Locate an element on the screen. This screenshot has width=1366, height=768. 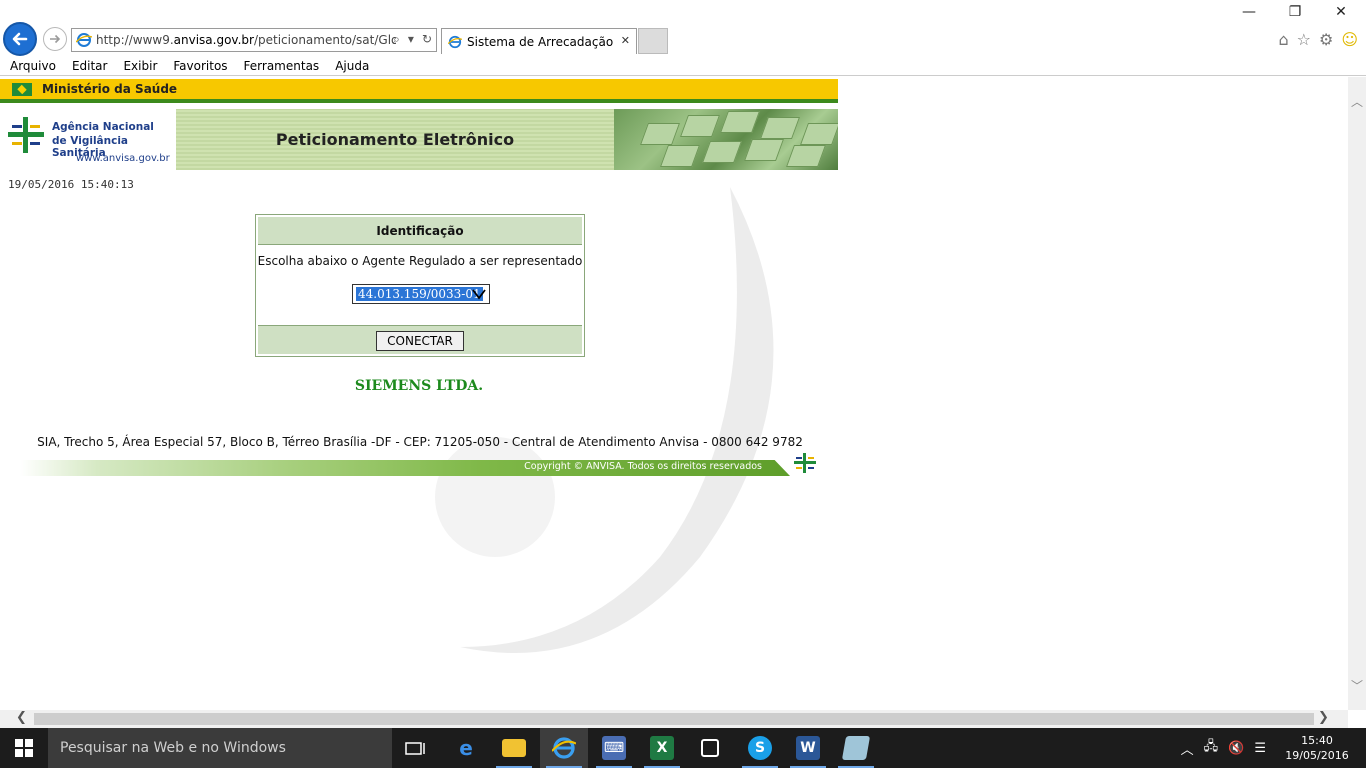
identification-heading: Identificação is located at coordinates (420, 231).